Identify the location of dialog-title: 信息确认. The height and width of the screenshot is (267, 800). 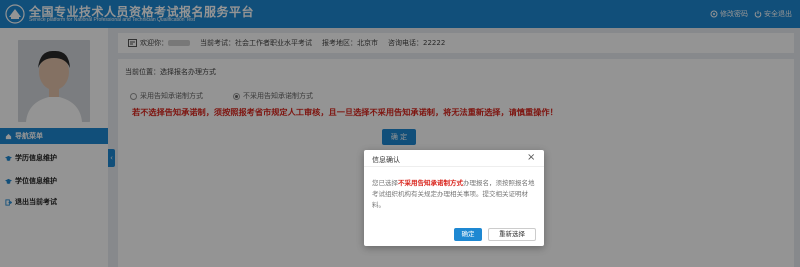
(386, 160).